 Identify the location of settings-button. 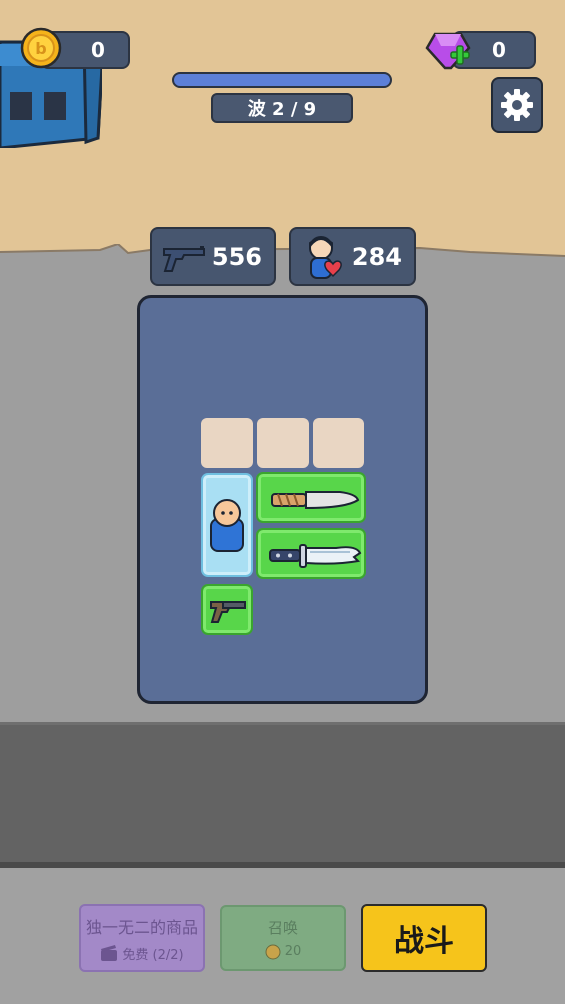
(517, 105).